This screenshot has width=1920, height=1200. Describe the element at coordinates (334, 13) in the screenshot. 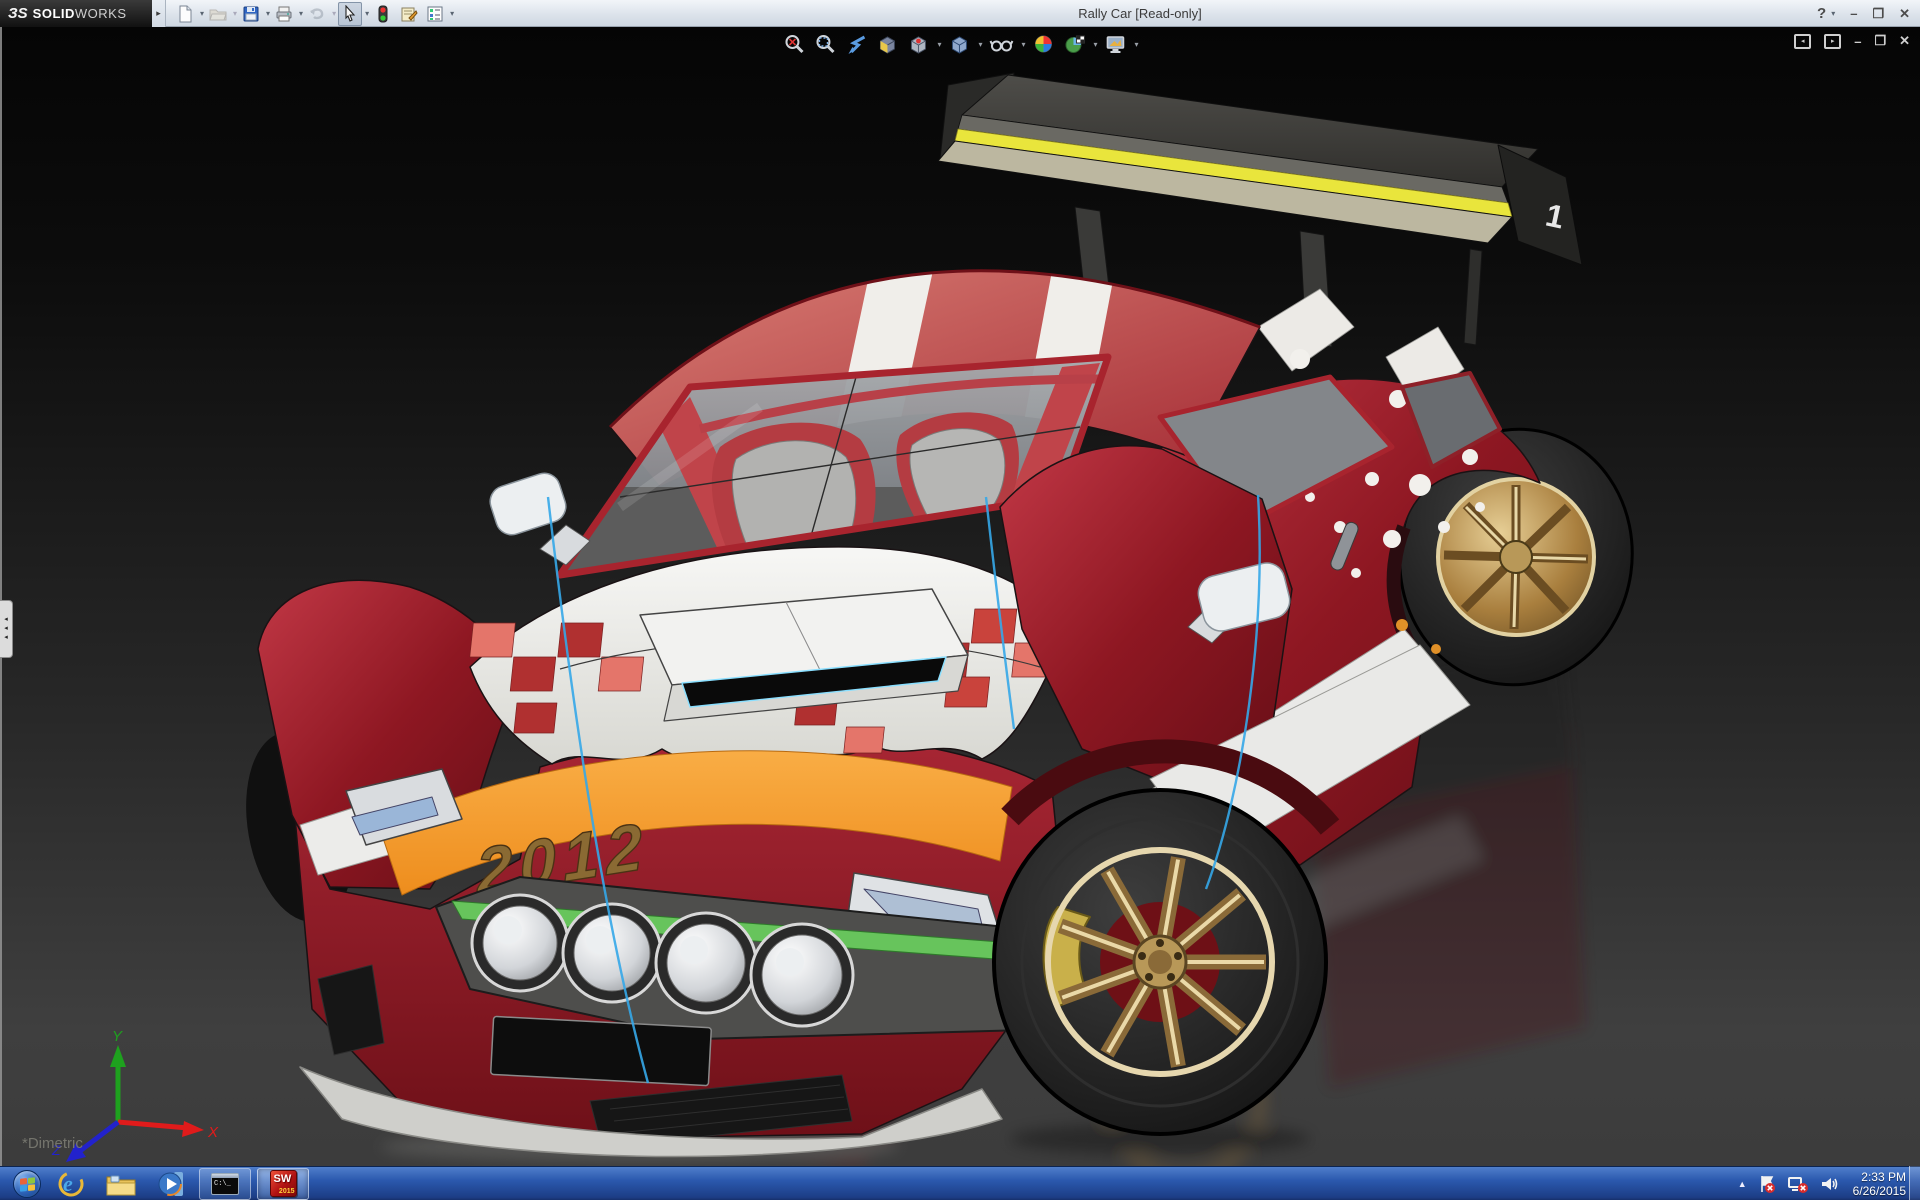

I see `undo-dropdown-arrow: ▾` at that location.